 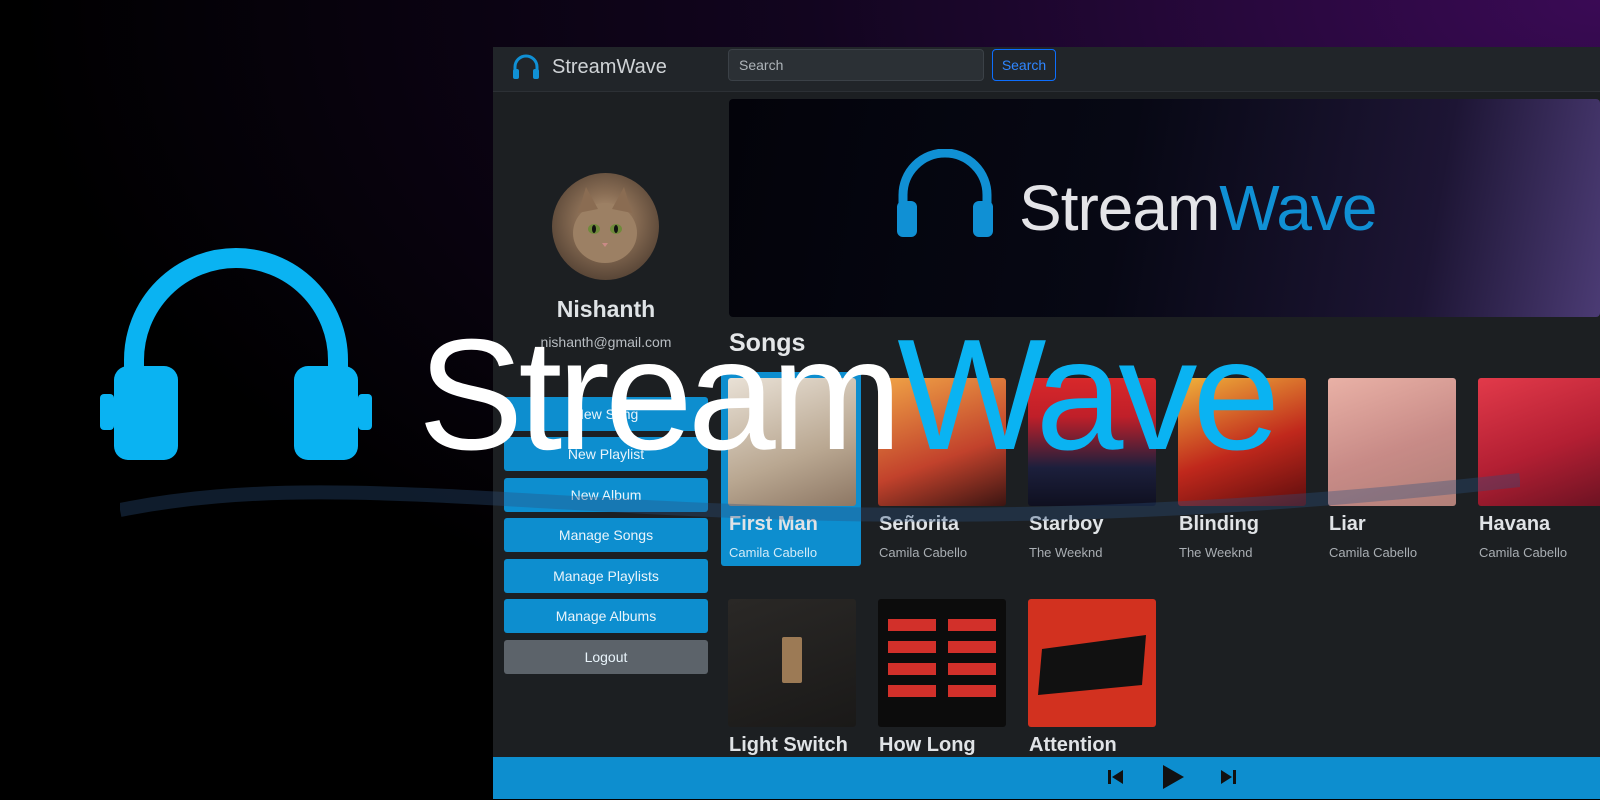 What do you see at coordinates (1073, 745) in the screenshot?
I see `song-title: Attention` at bounding box center [1073, 745].